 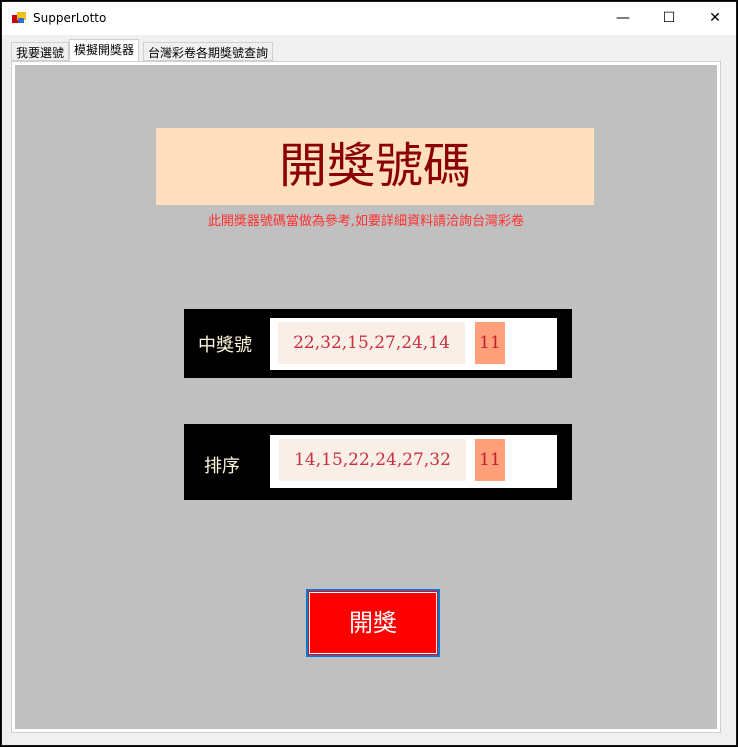 I want to click on minimize-button: —, so click(x=623, y=18).